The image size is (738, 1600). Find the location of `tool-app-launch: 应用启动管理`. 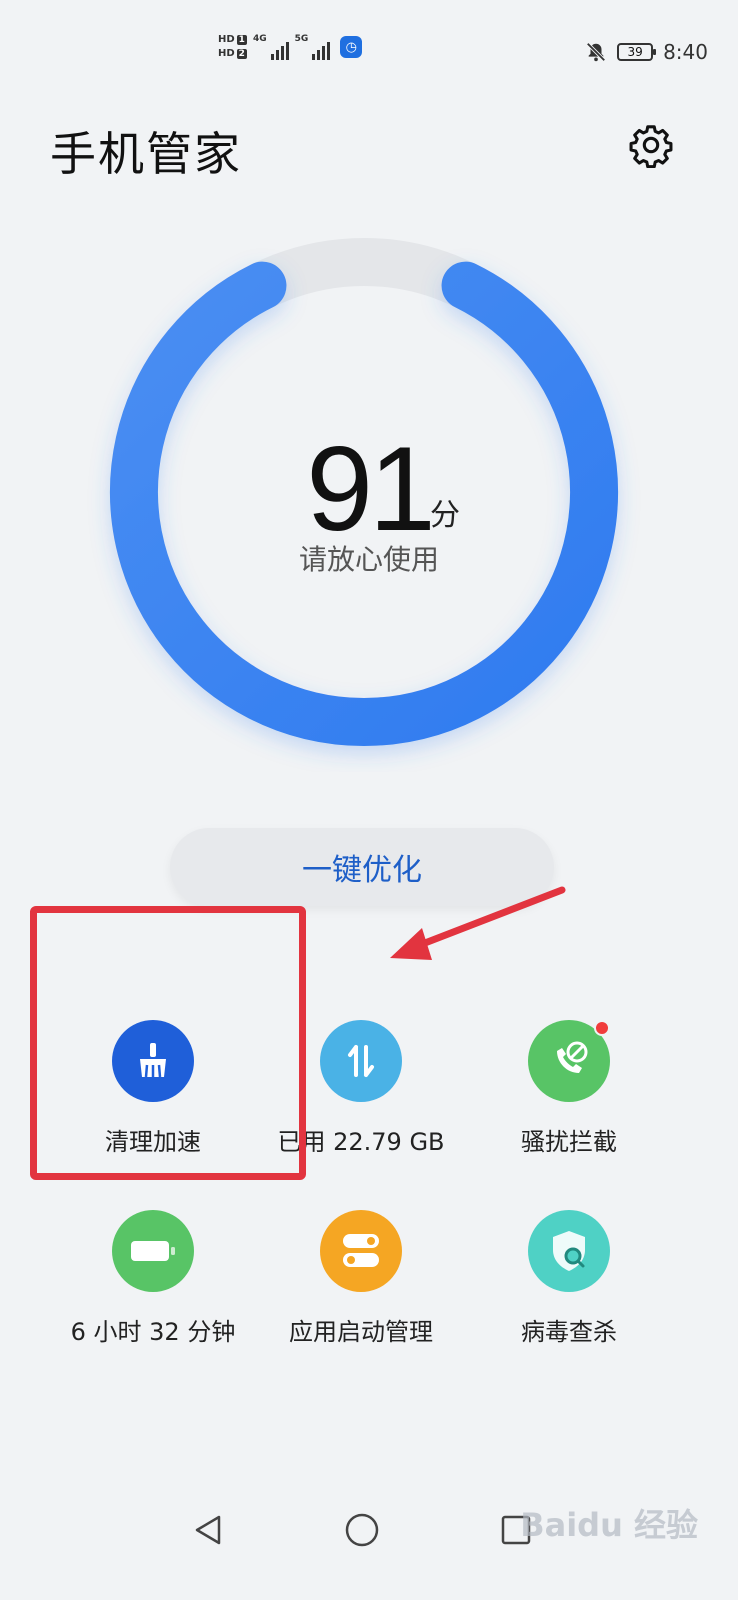

tool-app-launch: 应用启动管理 is located at coordinates (361, 1278).